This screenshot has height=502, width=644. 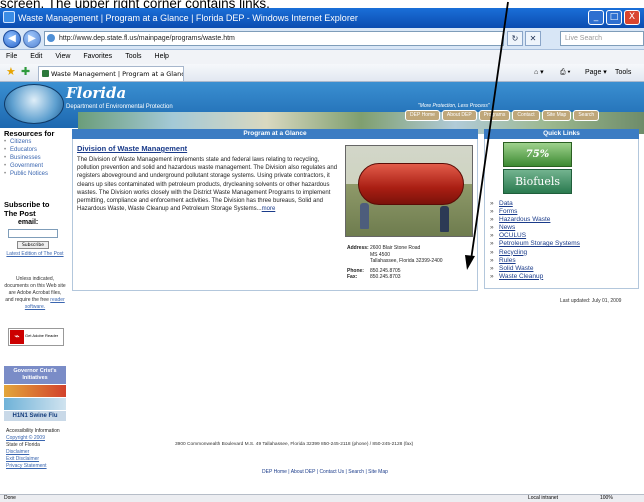 What do you see at coordinates (487, 135) in the screenshot?
I see `annotation-arrow` at bounding box center [487, 135].